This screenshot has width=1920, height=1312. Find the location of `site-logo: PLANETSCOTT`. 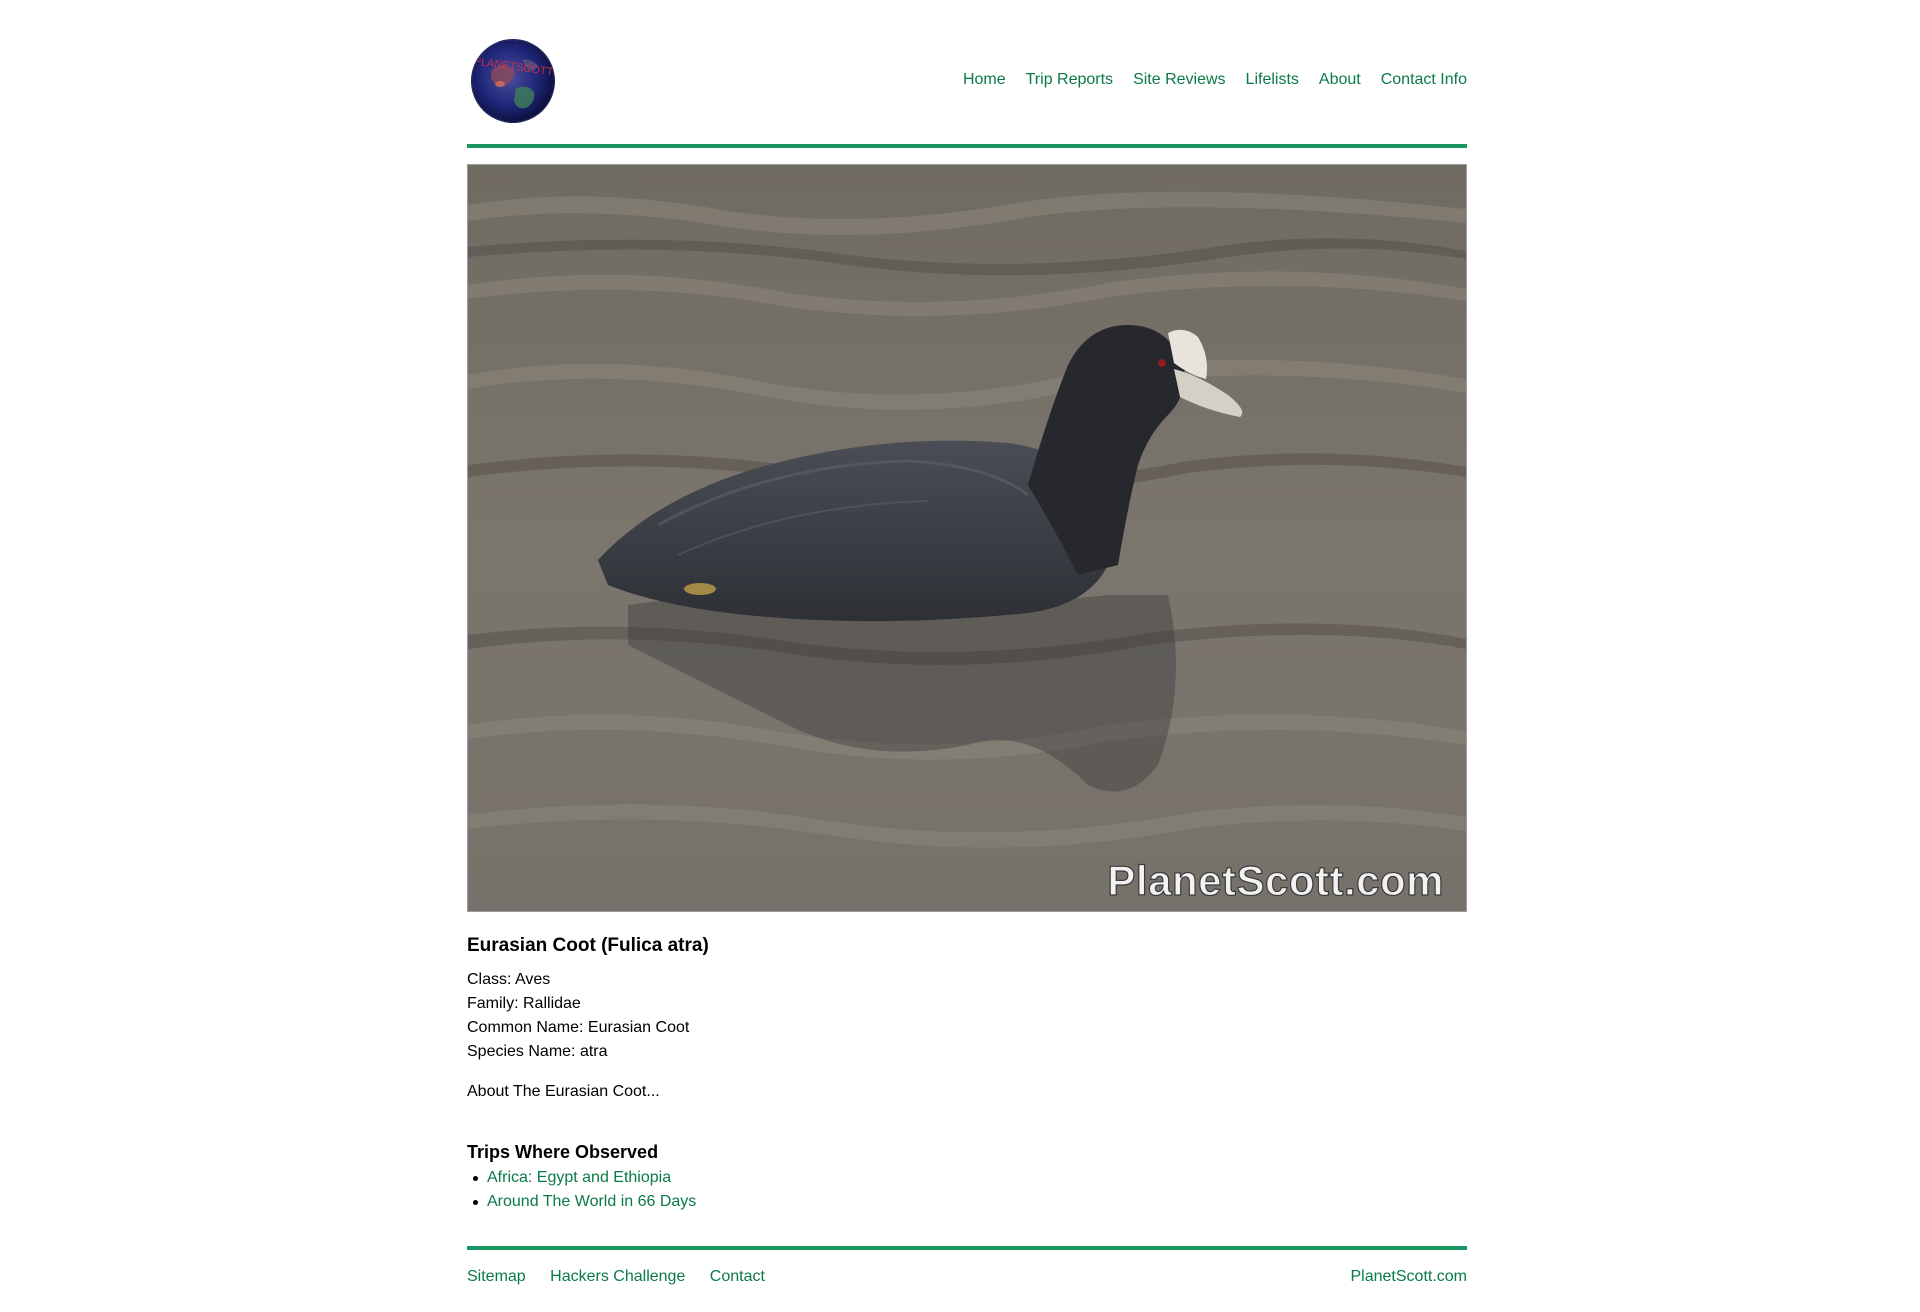

site-logo: PLANETSCOTT is located at coordinates (513, 81).